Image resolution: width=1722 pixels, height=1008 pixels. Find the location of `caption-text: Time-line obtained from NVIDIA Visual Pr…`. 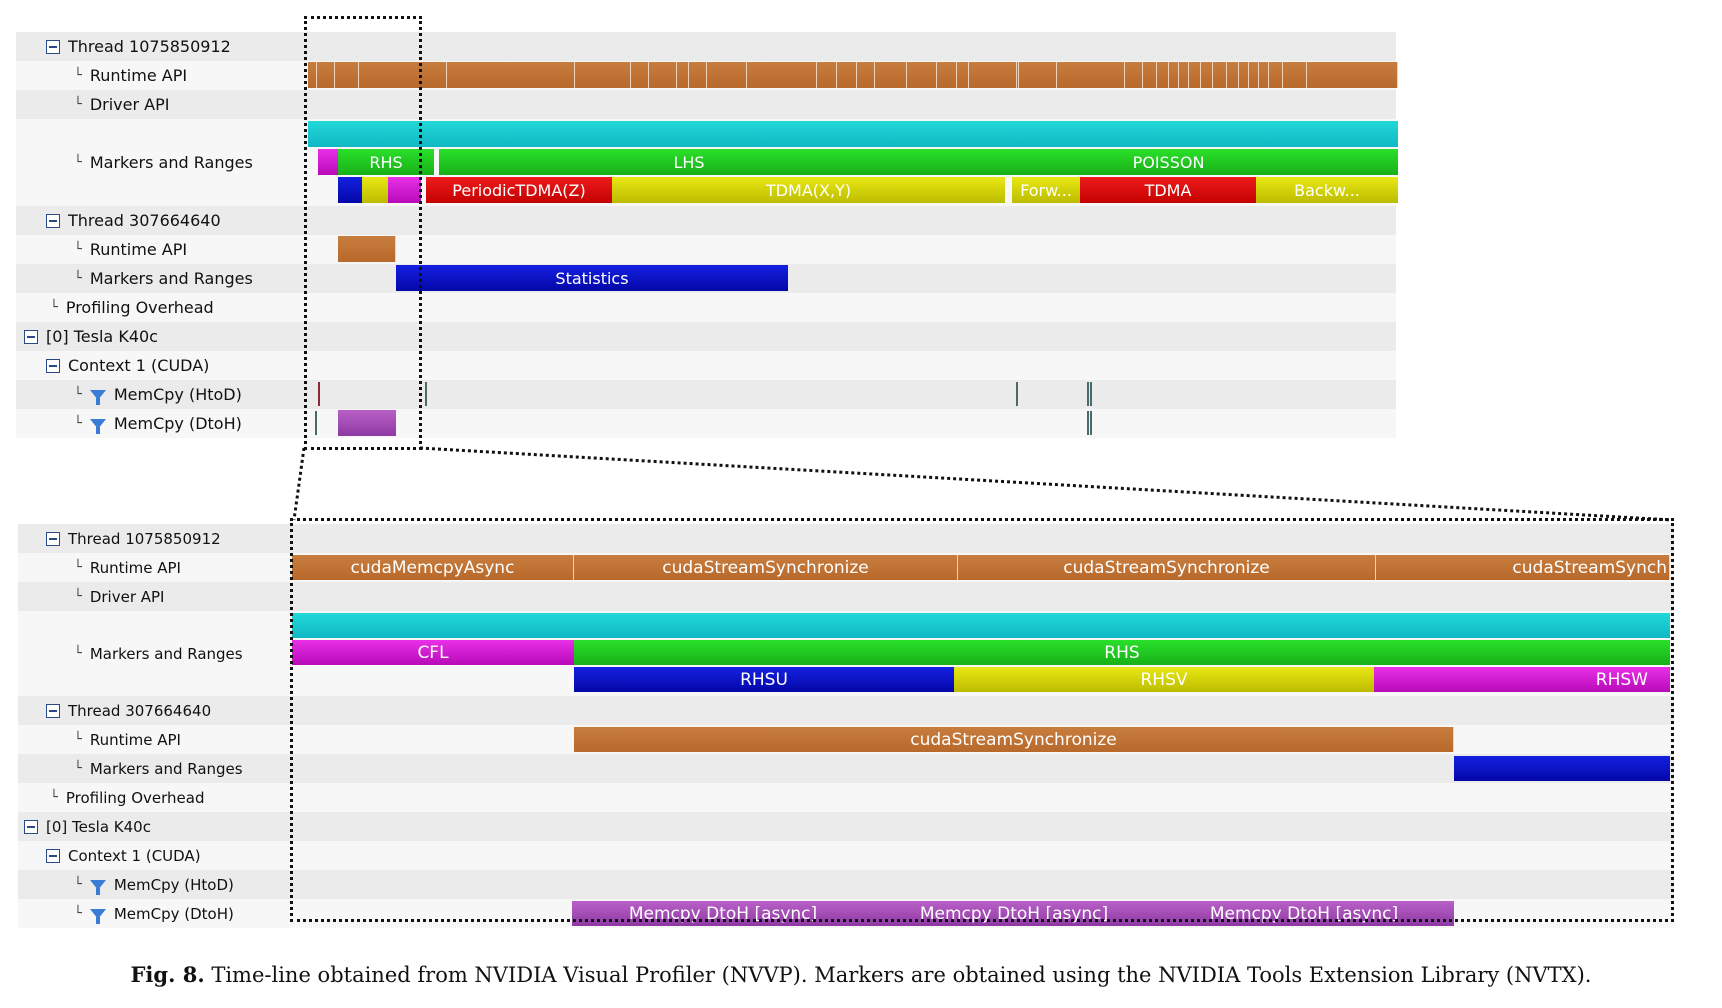

caption-text: Time-line obtained from NVIDIA Visual Pr… is located at coordinates (901, 975).